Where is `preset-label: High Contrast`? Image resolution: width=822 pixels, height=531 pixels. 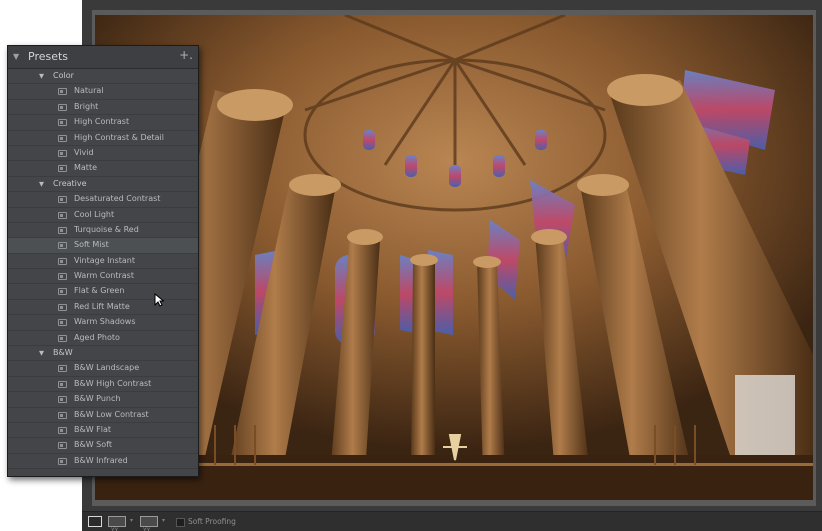 preset-label: High Contrast is located at coordinates (102, 122).